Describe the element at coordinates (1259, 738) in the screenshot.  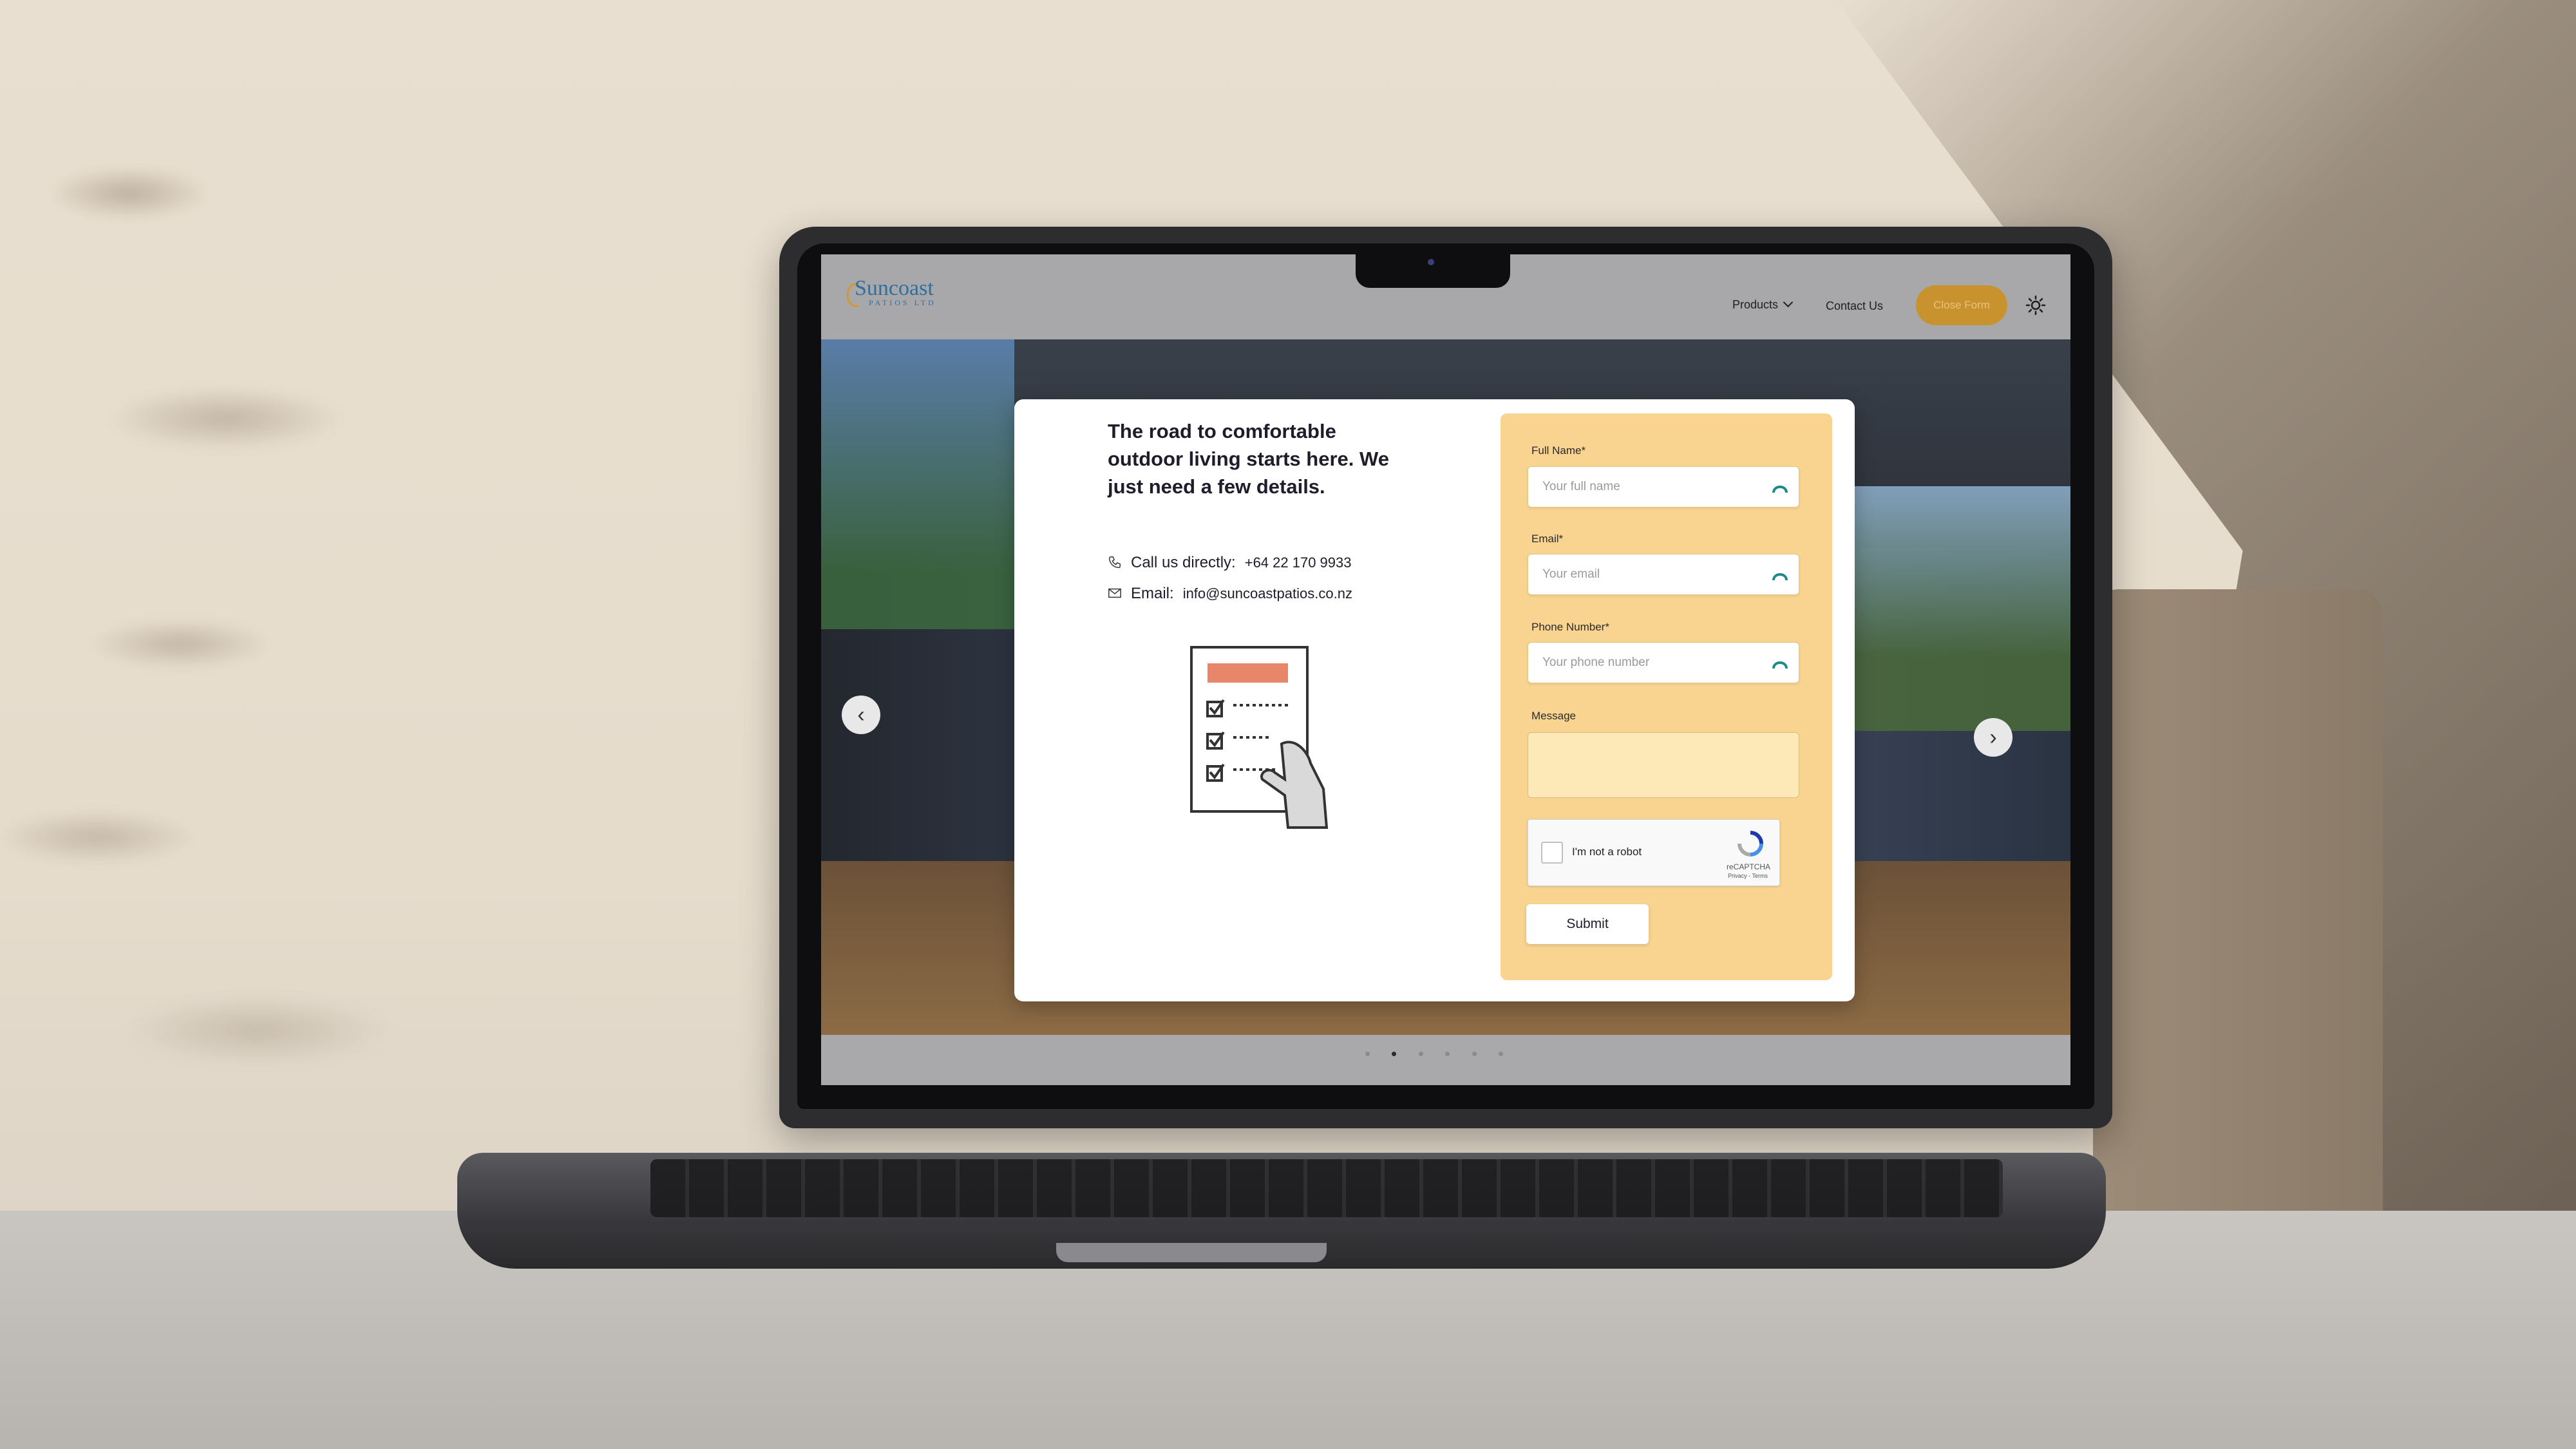
I see `checklist-illustration-icon` at that location.